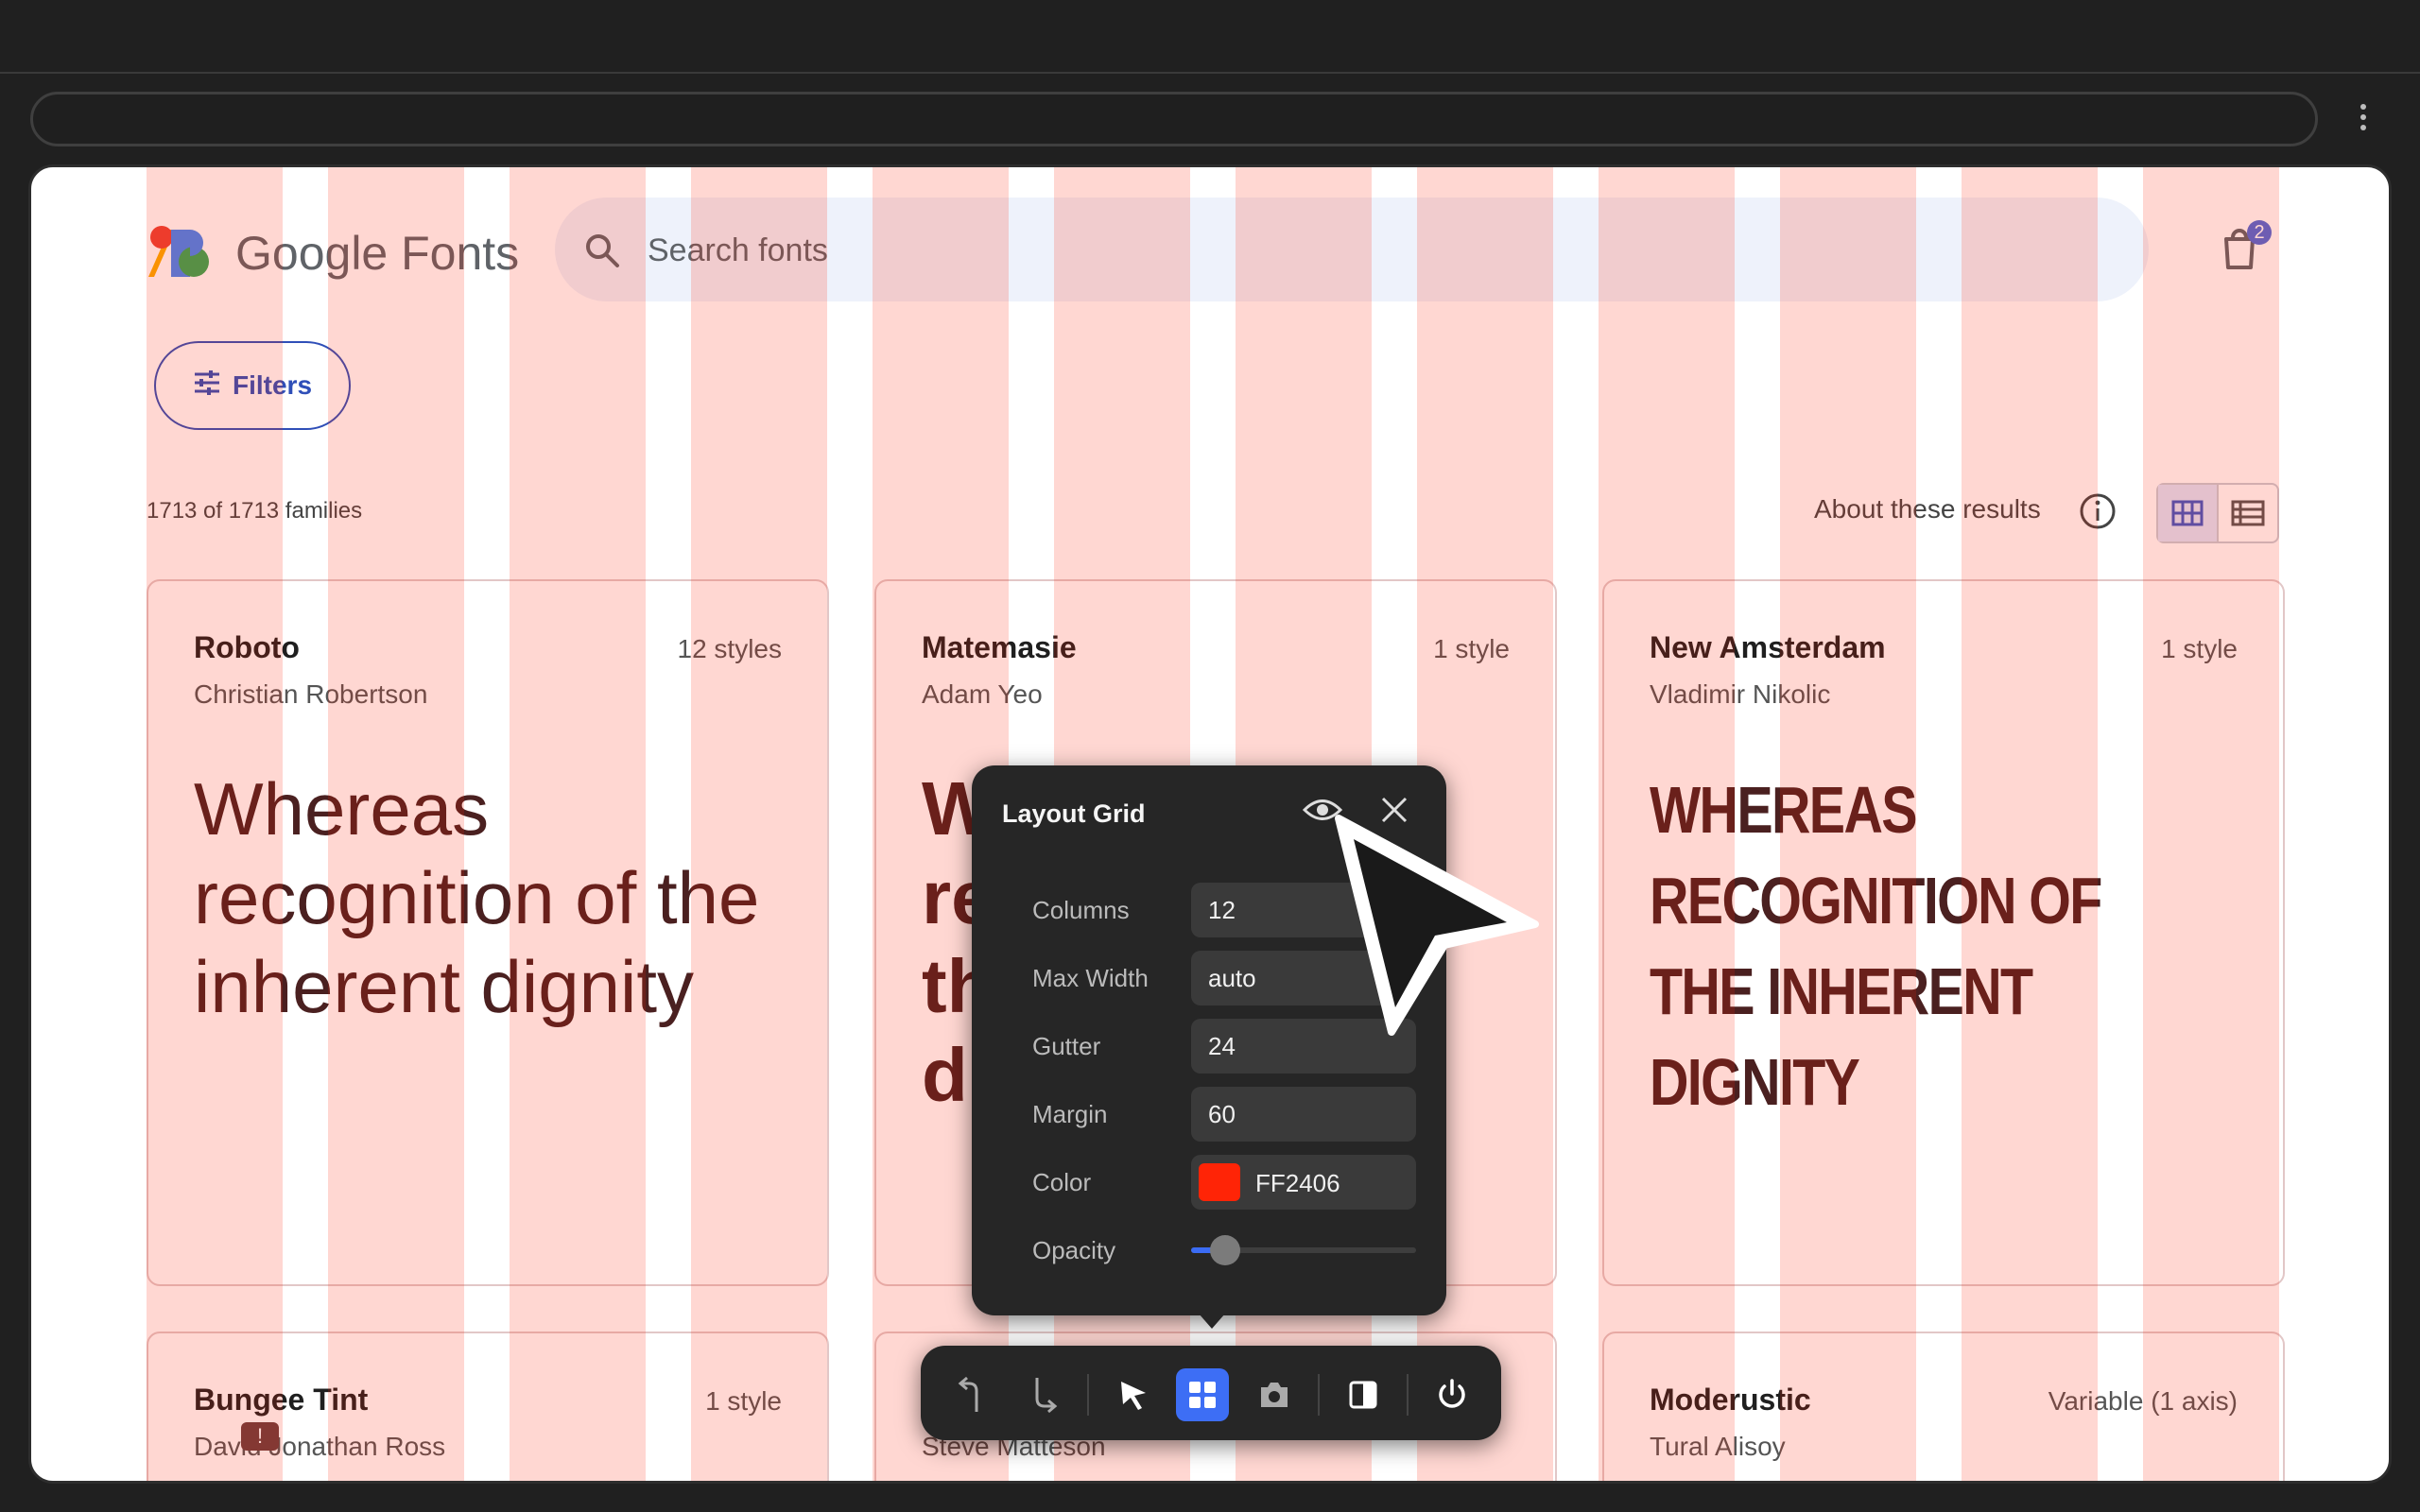  What do you see at coordinates (1297, 1183) in the screenshot?
I see `color-hex-value: FF2406` at bounding box center [1297, 1183].